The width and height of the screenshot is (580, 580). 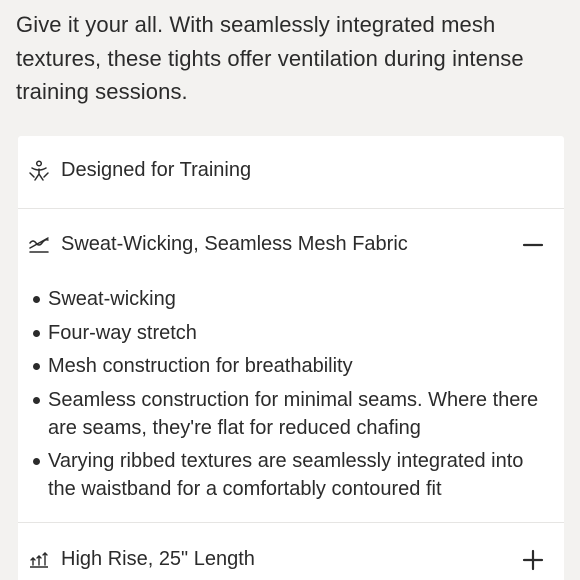 What do you see at coordinates (291, 172) in the screenshot?
I see `feature-row-designed-for-training: Designed for Training` at bounding box center [291, 172].